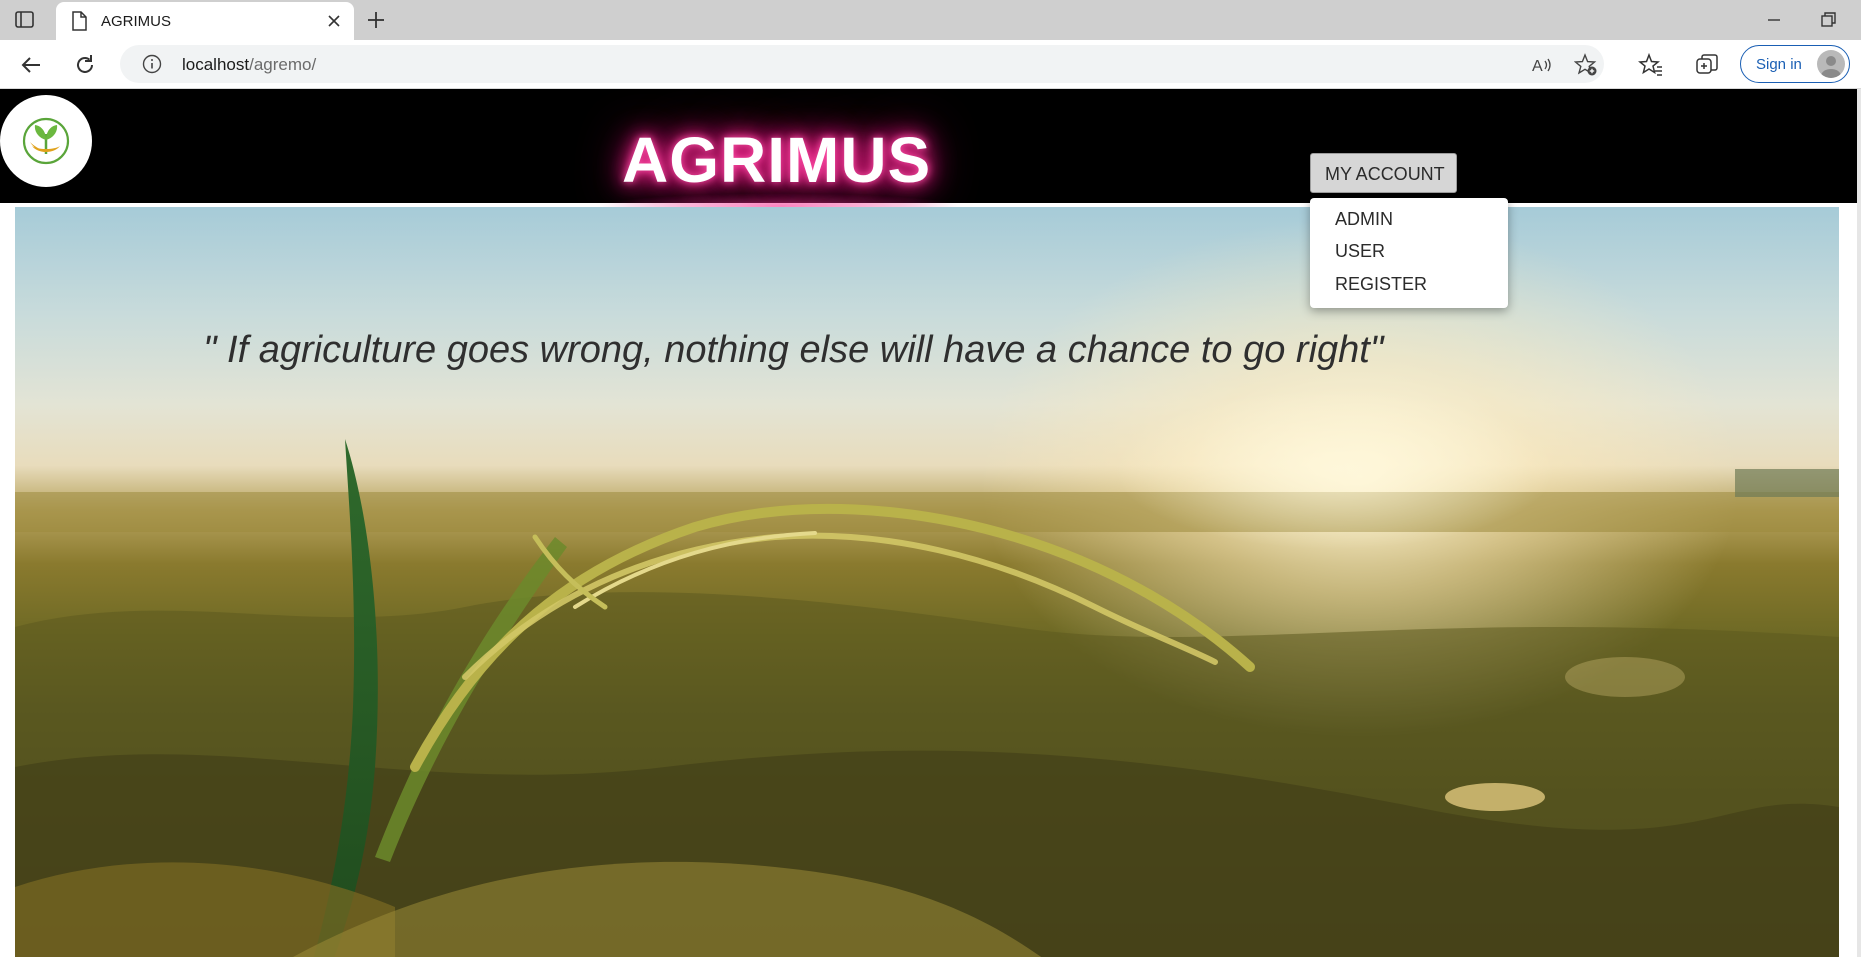 The width and height of the screenshot is (1861, 957). I want to click on my-account-button: MY ACCOUNT, so click(1383, 173).